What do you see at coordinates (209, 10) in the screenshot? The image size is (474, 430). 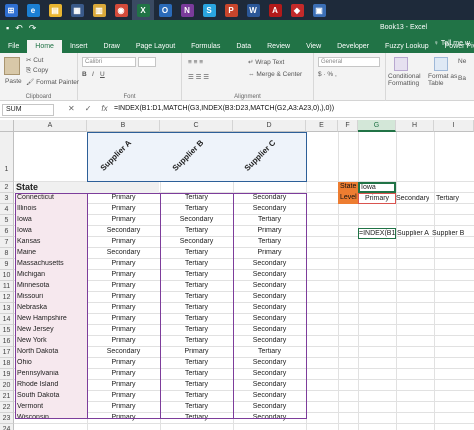 I see `taskbar-skype-icon: S` at bounding box center [209, 10].